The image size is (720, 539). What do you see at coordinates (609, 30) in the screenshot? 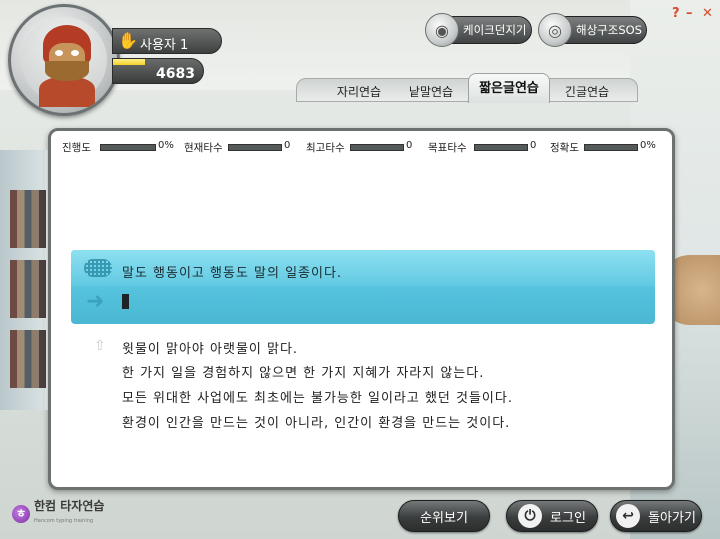
I see `sea-rescue-label: 해상구조SOS` at bounding box center [609, 30].